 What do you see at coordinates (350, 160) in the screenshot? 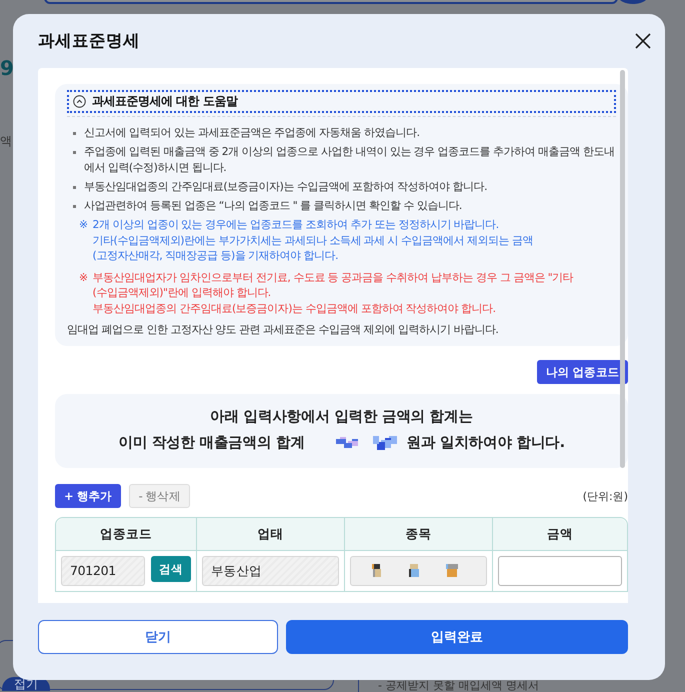
I see `help-text: 주업종에 입력된 매출금액 중 2개 이상의 업종으로 사업한 내역이 있는 경우 업종코드를 추가하여 매출금액 한도내에서 입력(수정)하시면 됩니다.` at bounding box center [350, 160].